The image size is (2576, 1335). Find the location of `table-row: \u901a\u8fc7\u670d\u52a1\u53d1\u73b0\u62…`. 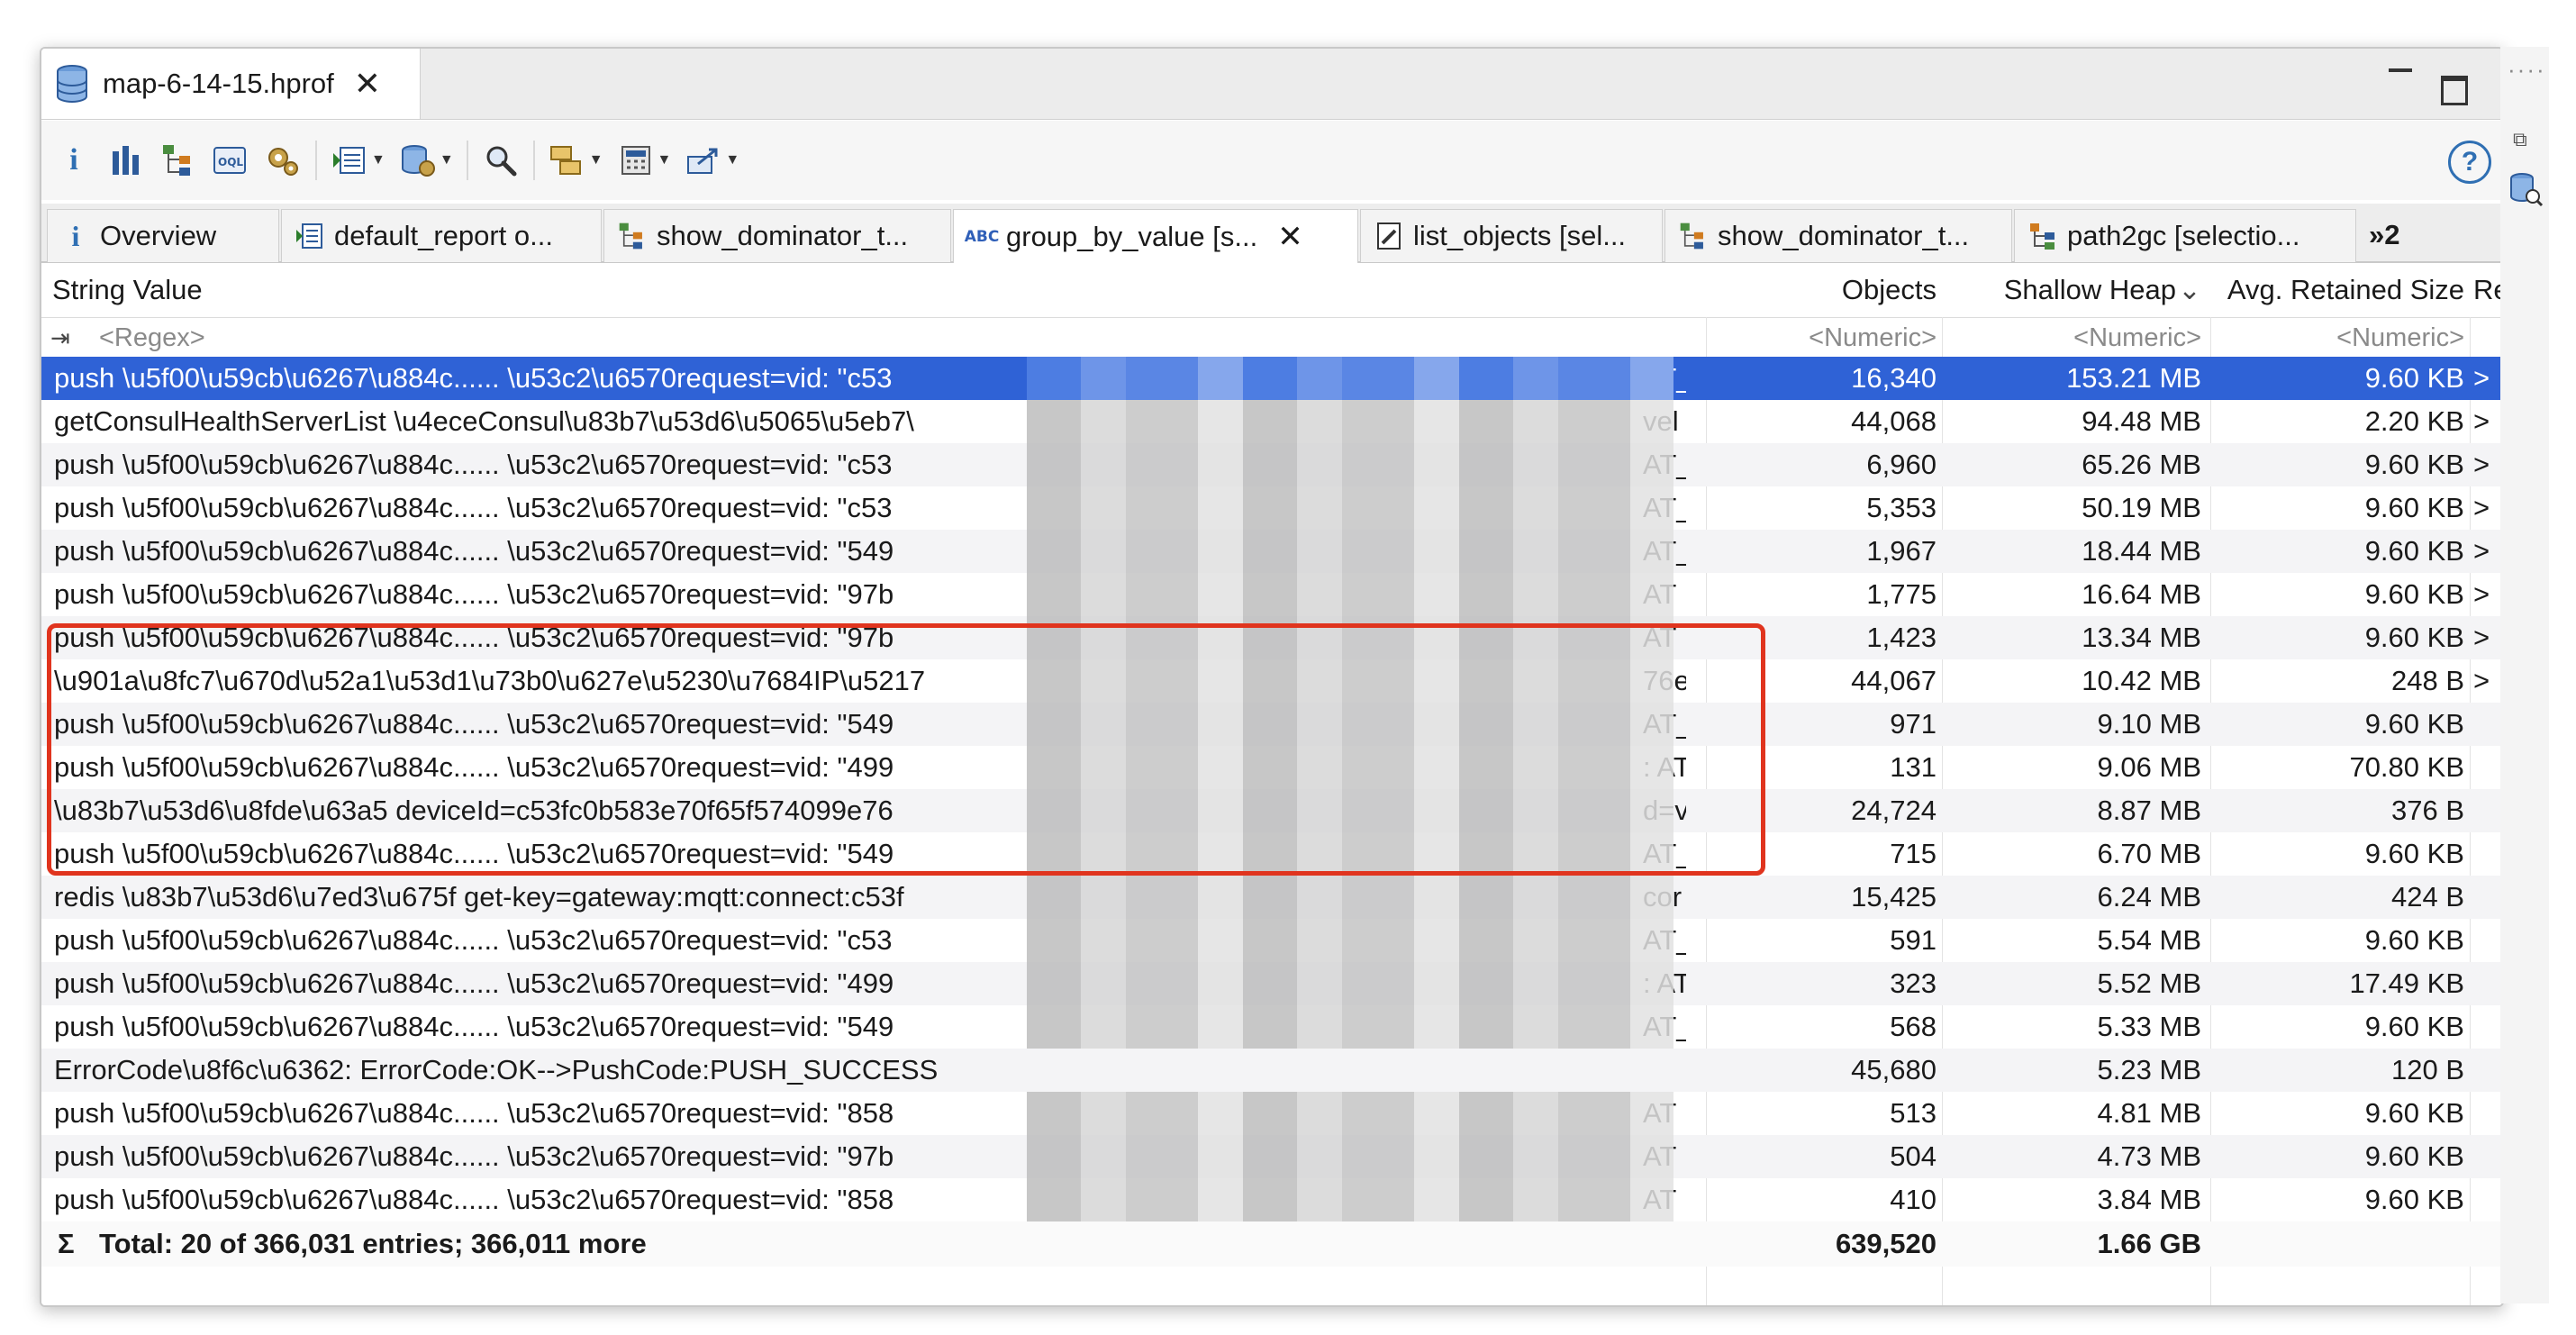

table-row: \u901a\u8fc7\u670d\u52a1\u53d1\u73b0\u62… is located at coordinates (1271, 681).